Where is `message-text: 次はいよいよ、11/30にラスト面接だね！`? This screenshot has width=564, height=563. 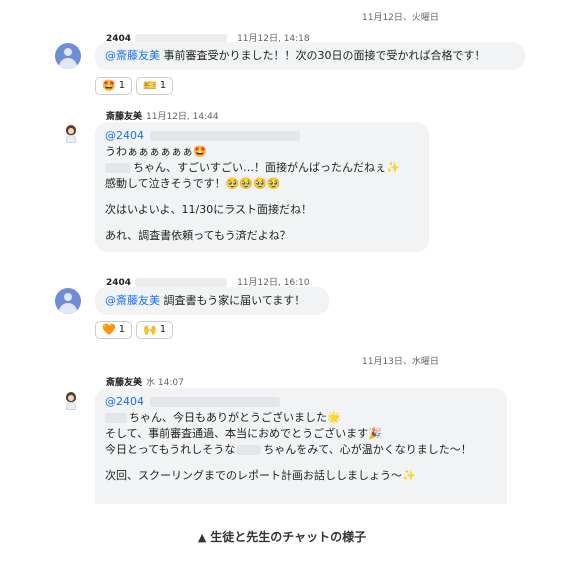
message-text: 次はいよいよ、11/30にラスト面接だね！ is located at coordinates (209, 209).